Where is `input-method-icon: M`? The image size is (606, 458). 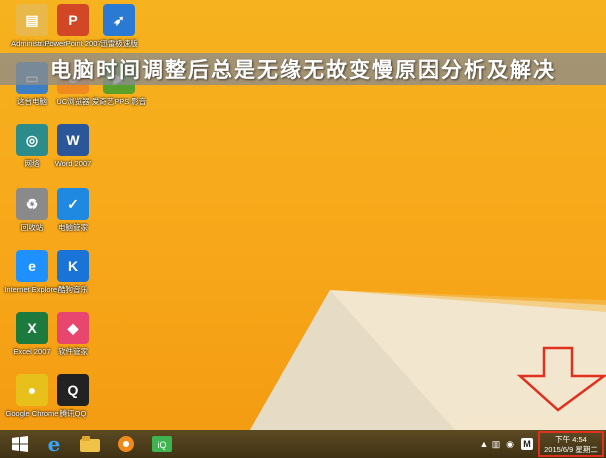 input-method-icon: M is located at coordinates (527, 444).